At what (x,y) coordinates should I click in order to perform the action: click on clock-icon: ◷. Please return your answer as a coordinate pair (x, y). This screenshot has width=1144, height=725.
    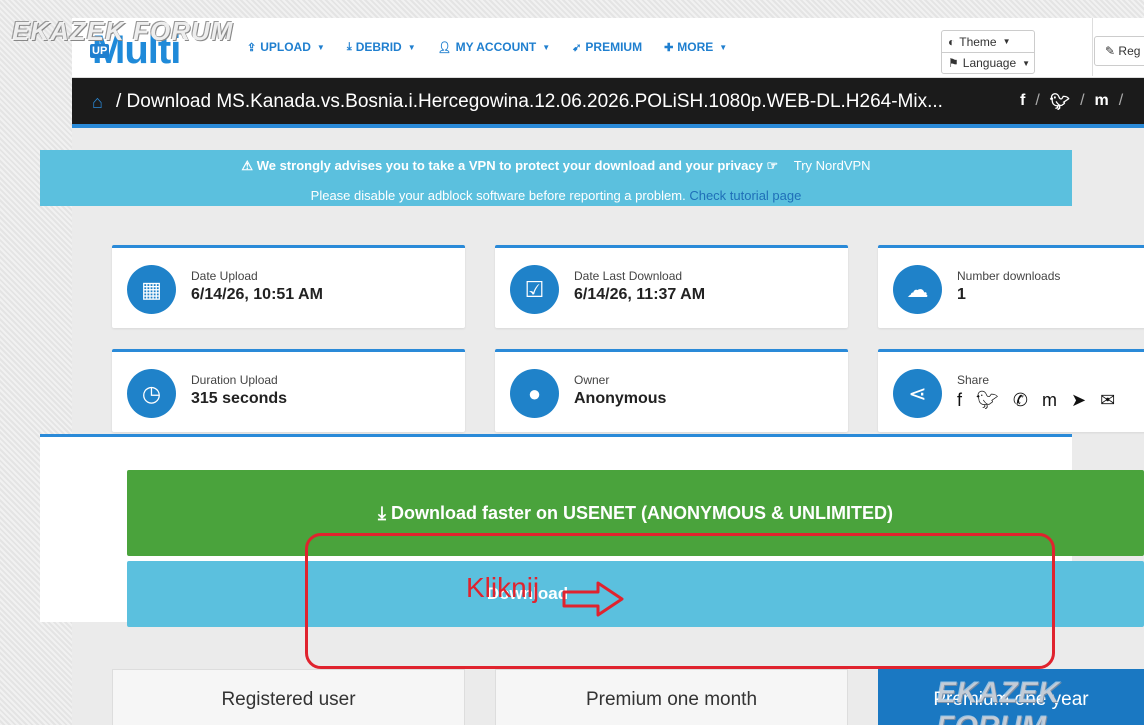
    Looking at the image, I should click on (151, 393).